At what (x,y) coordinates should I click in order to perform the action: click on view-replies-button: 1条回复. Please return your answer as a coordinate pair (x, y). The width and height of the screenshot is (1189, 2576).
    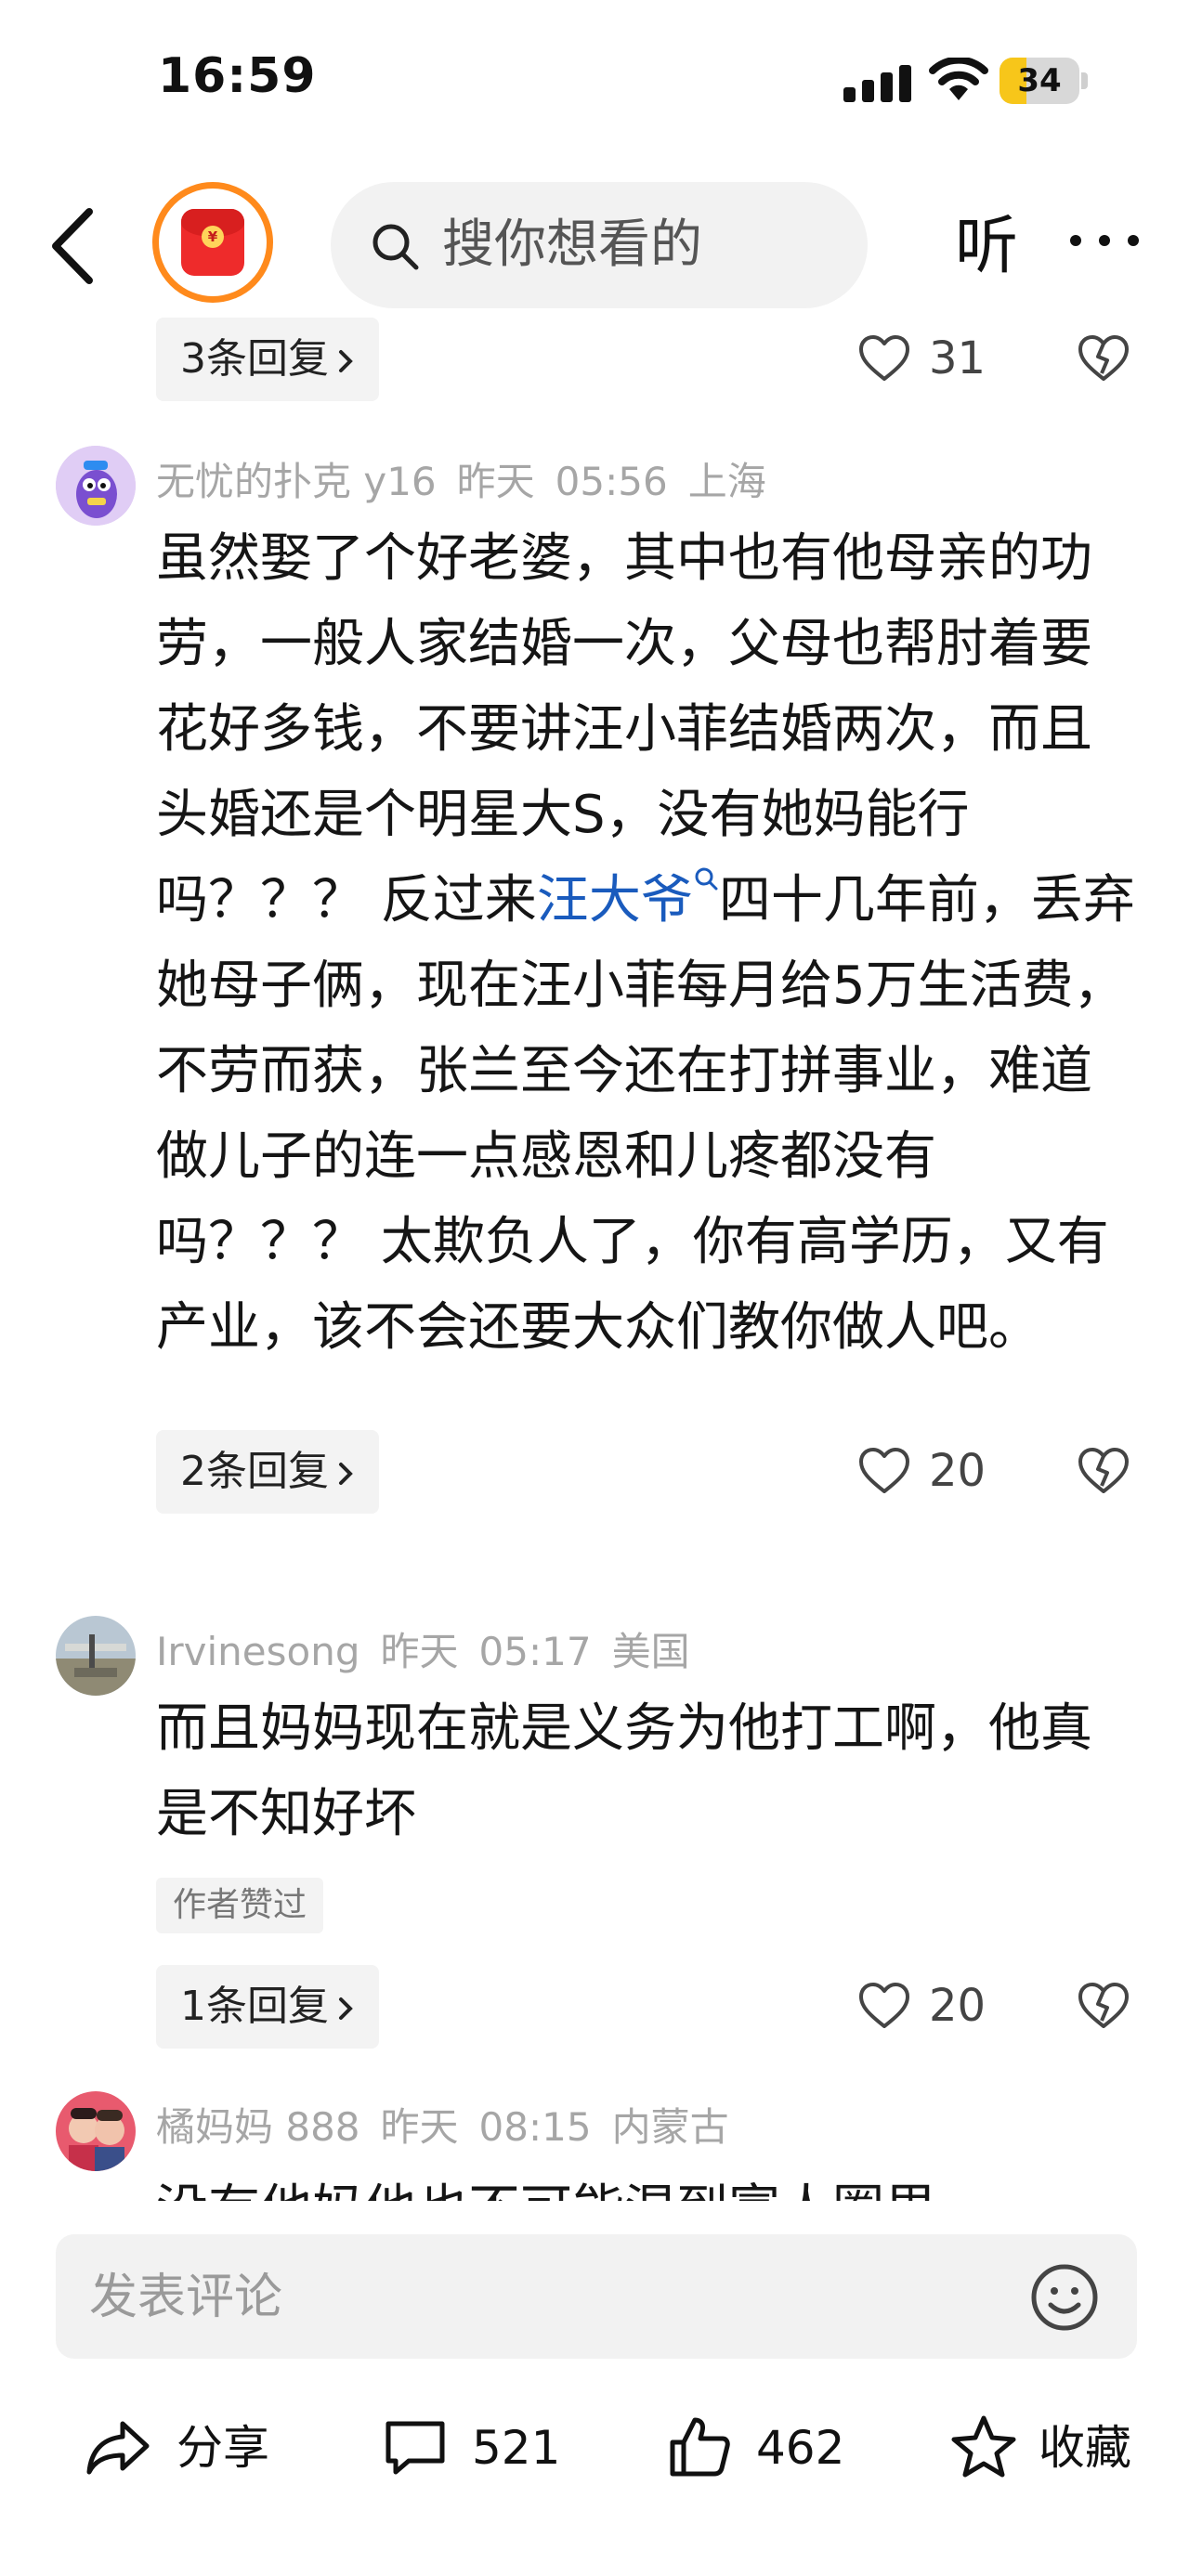
    Looking at the image, I should click on (267, 2007).